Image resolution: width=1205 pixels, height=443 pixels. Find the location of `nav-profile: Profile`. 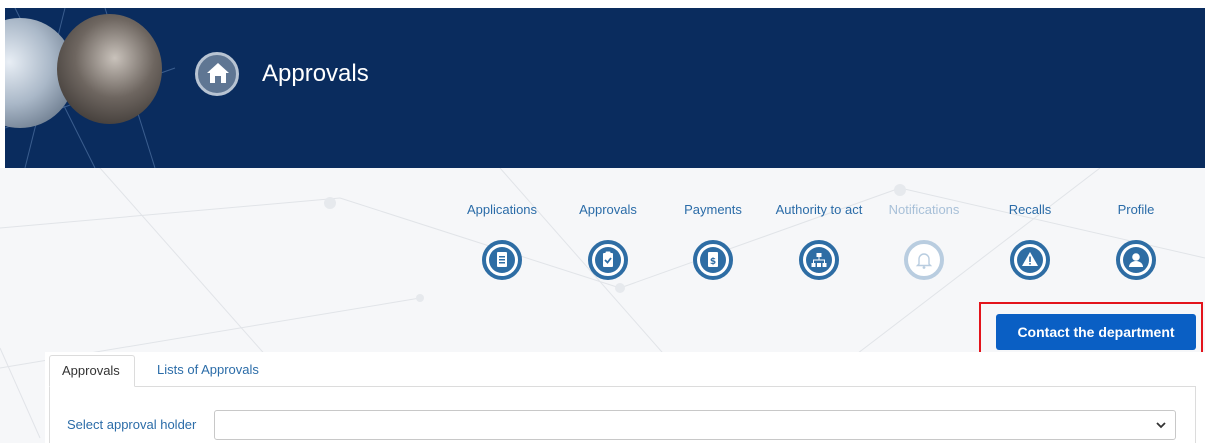

nav-profile: Profile is located at coordinates (1136, 241).